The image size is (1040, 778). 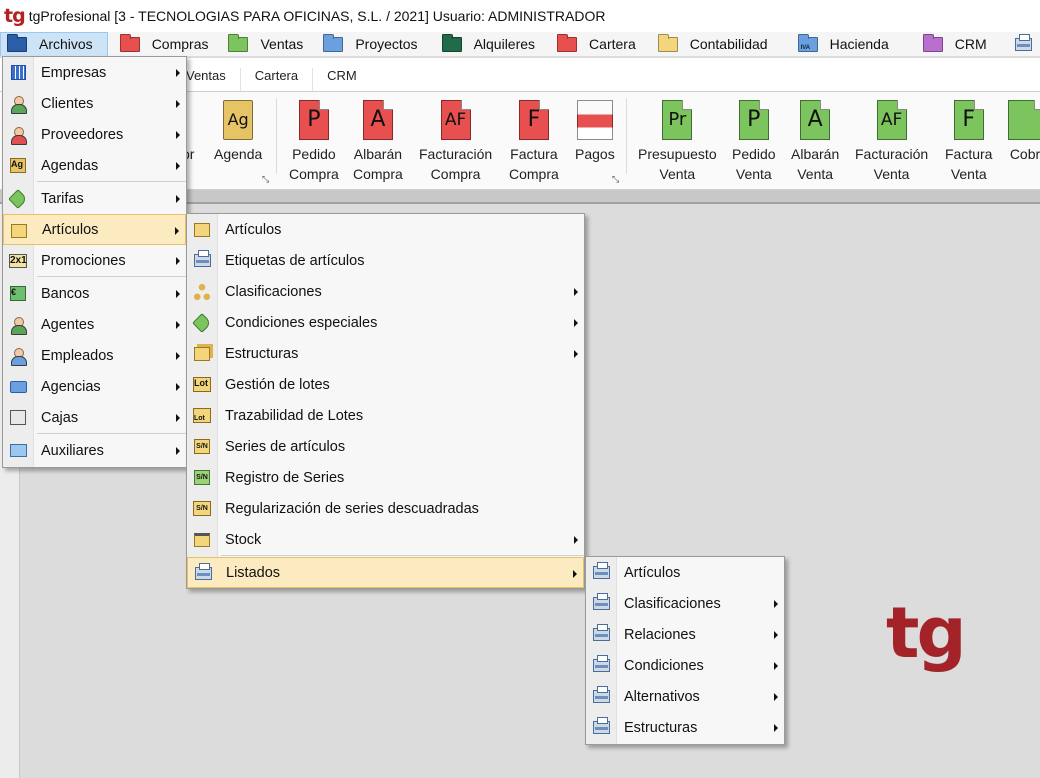 What do you see at coordinates (253, 572) in the screenshot?
I see `menu-item-label: Listados` at bounding box center [253, 572].